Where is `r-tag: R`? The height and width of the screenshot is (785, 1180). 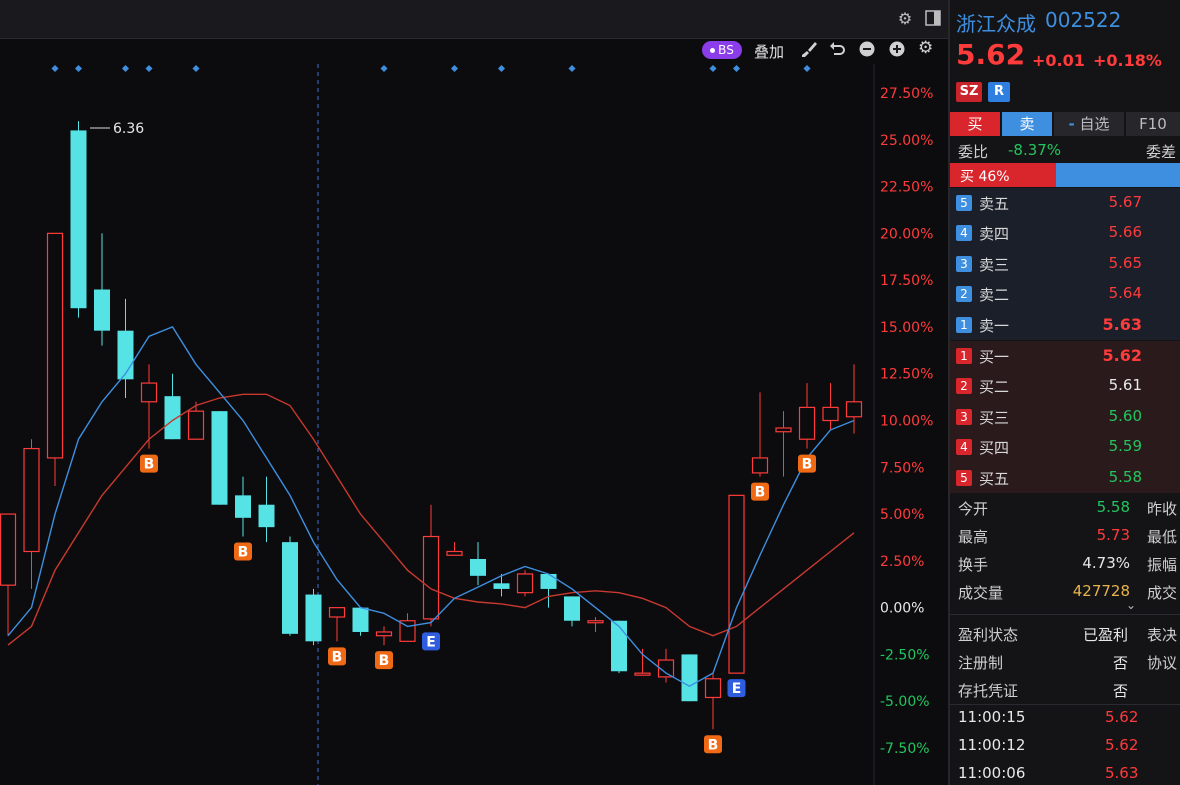 r-tag: R is located at coordinates (999, 92).